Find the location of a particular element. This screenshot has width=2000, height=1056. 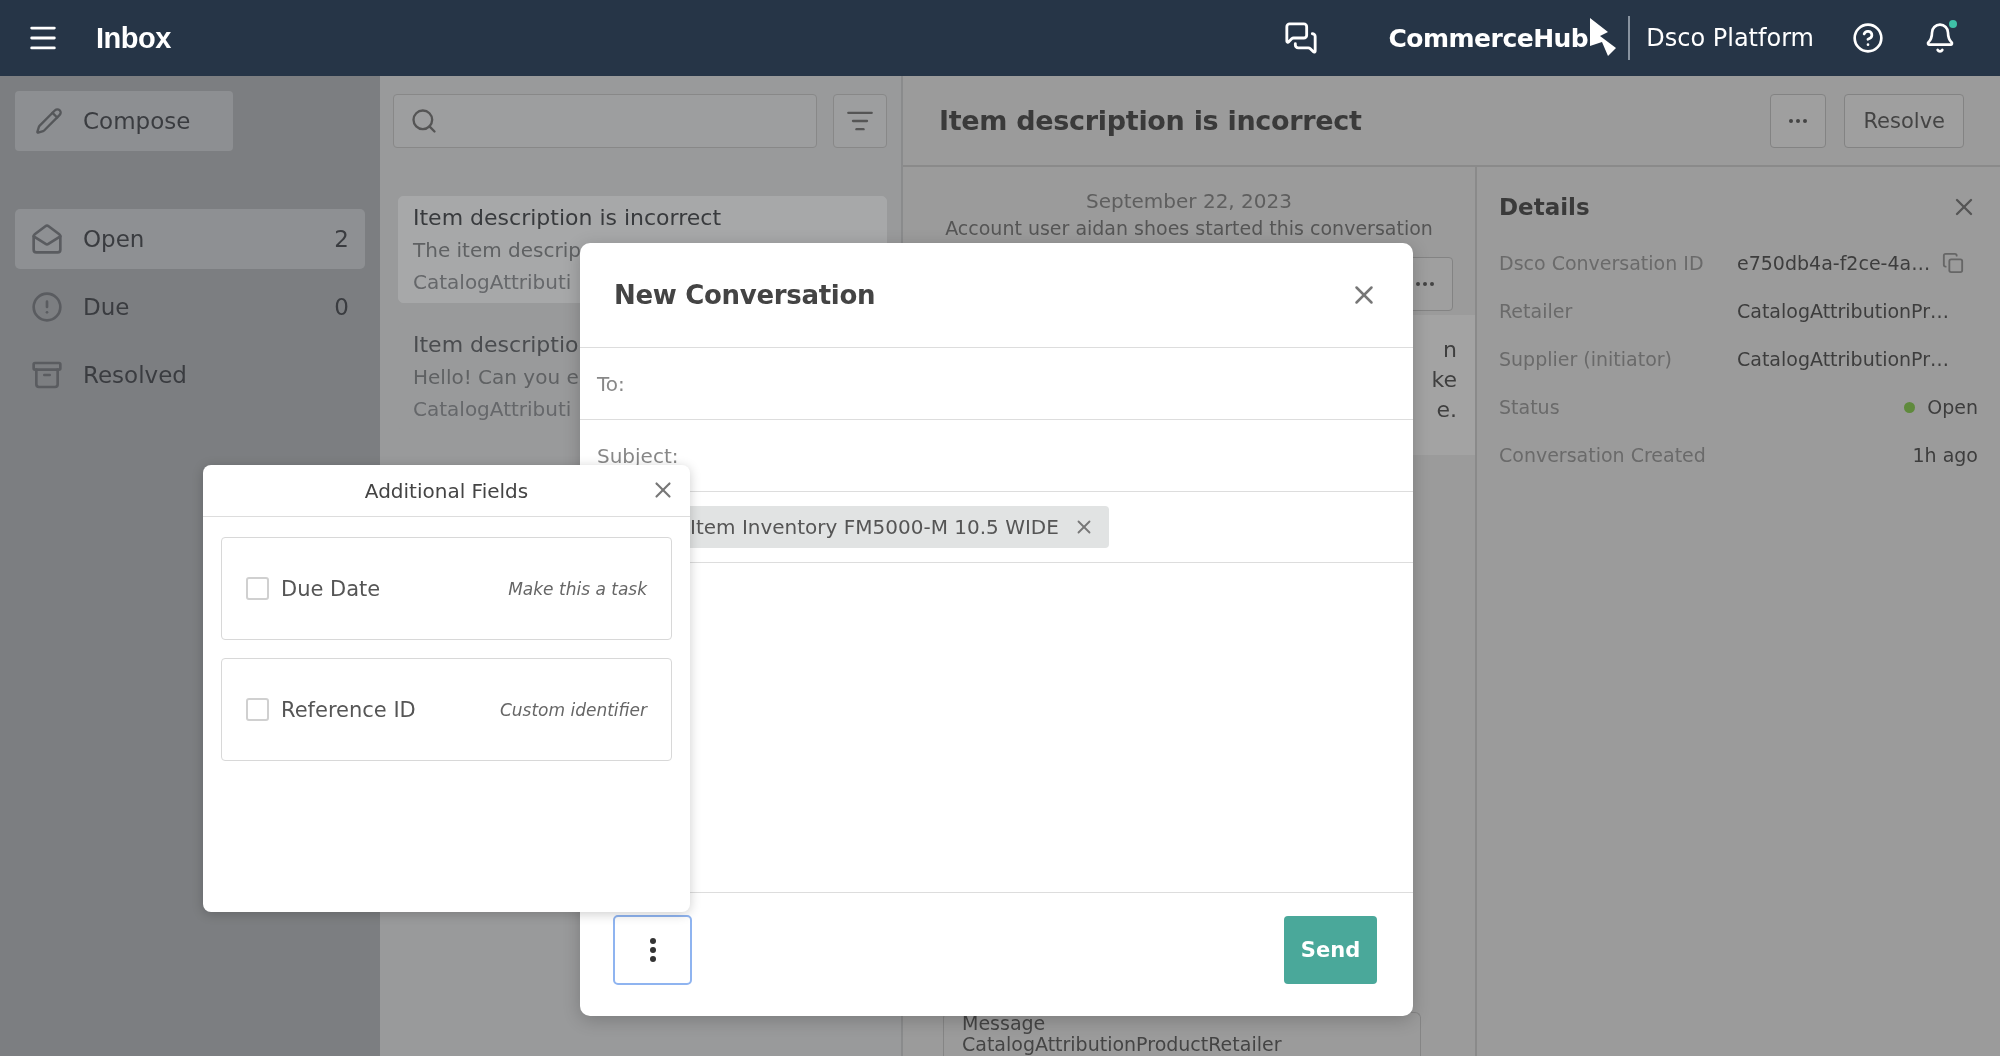

message-sender: CatalogAttributionProductRetailer is located at coordinates (1122, 1044).